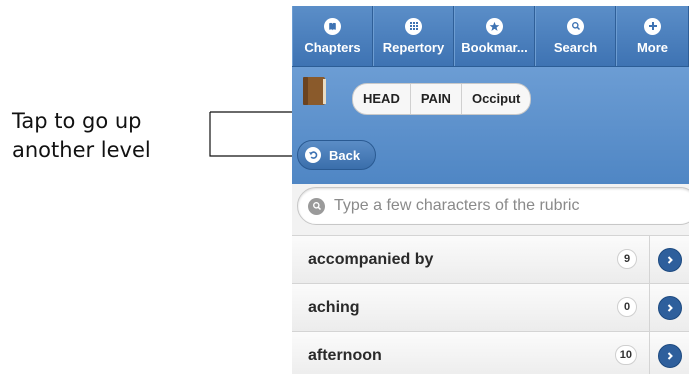  What do you see at coordinates (627, 307) in the screenshot?
I see `count-badge: 0` at bounding box center [627, 307].